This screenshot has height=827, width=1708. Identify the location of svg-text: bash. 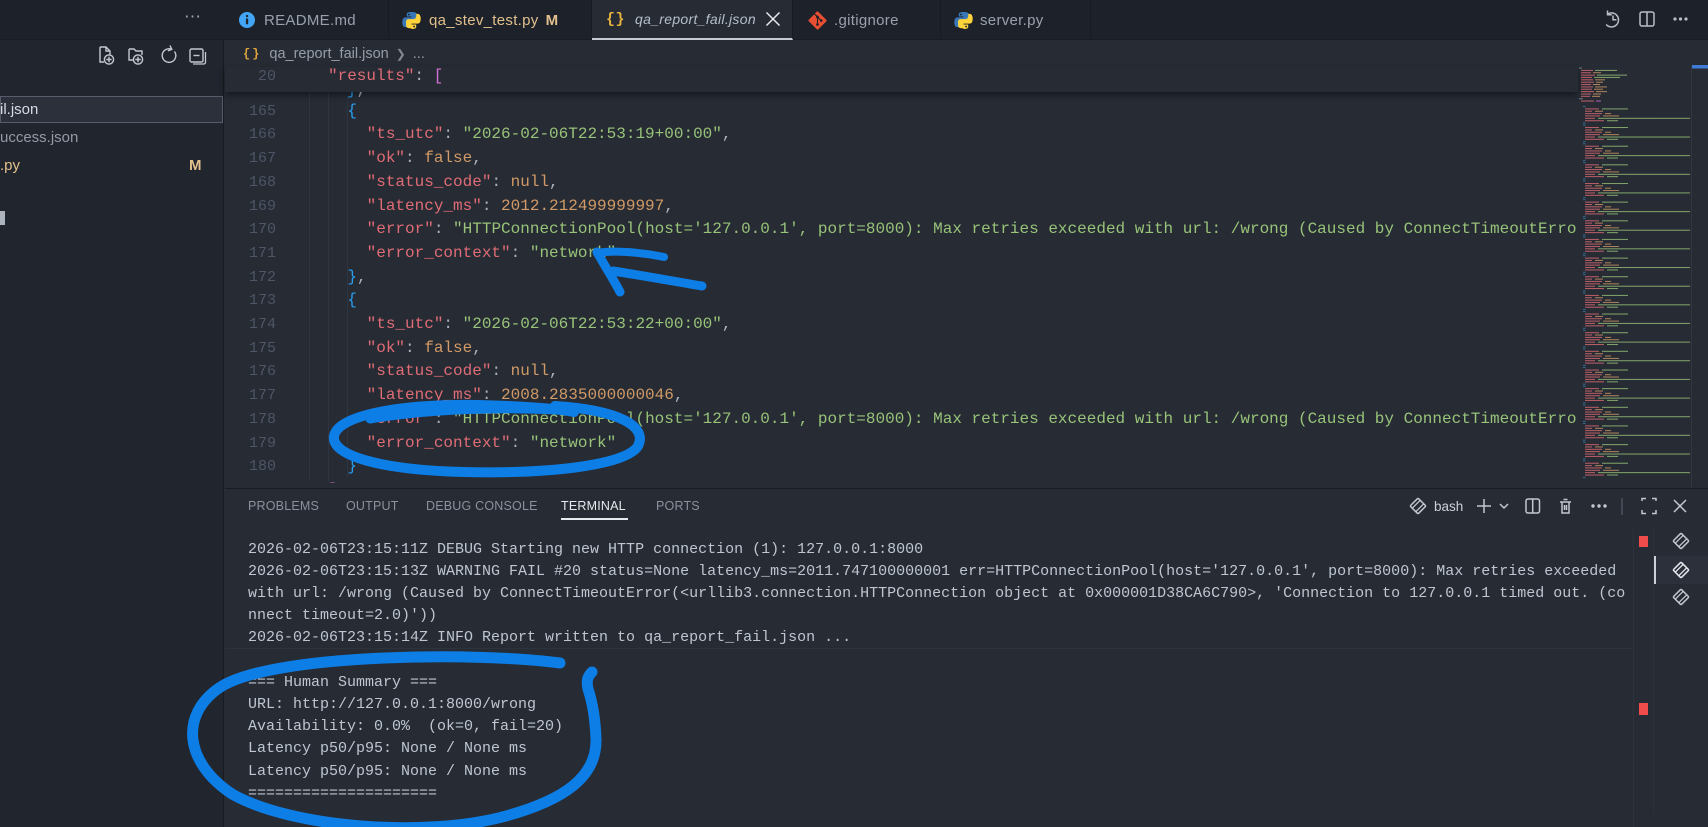
(1448, 506).